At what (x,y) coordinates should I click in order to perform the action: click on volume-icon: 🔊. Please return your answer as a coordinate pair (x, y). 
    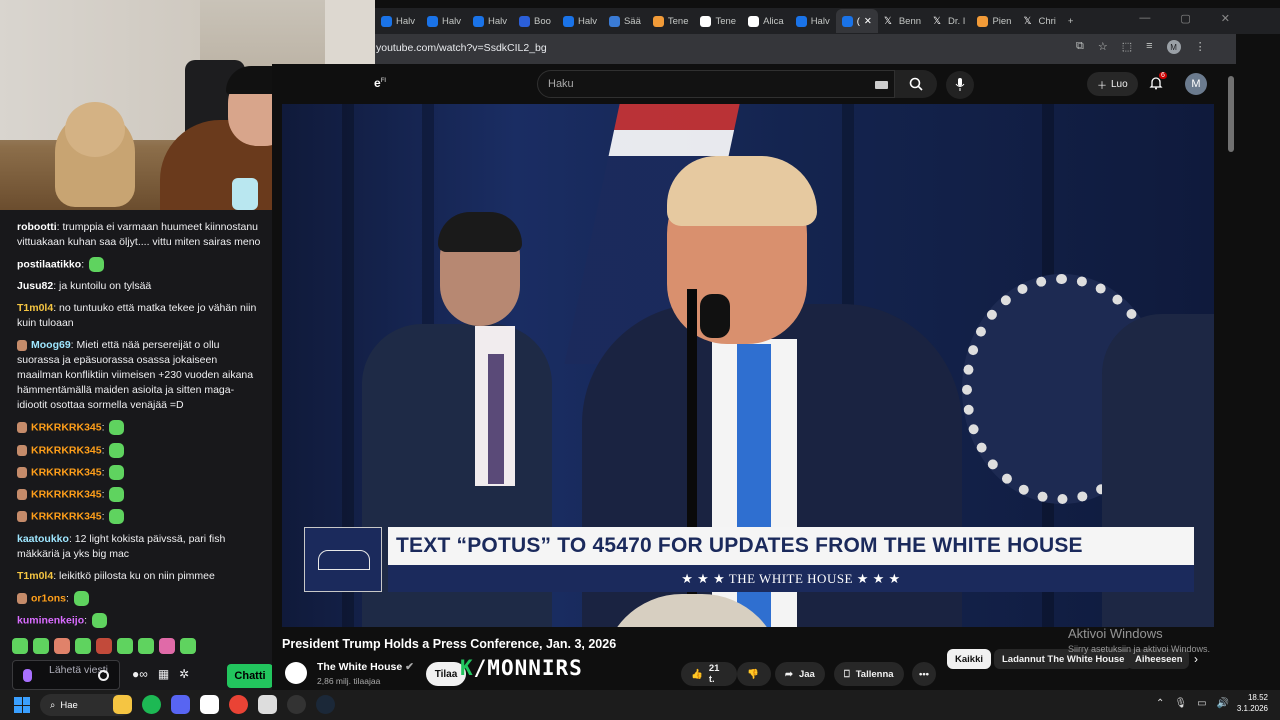
    Looking at the image, I should click on (1223, 703).